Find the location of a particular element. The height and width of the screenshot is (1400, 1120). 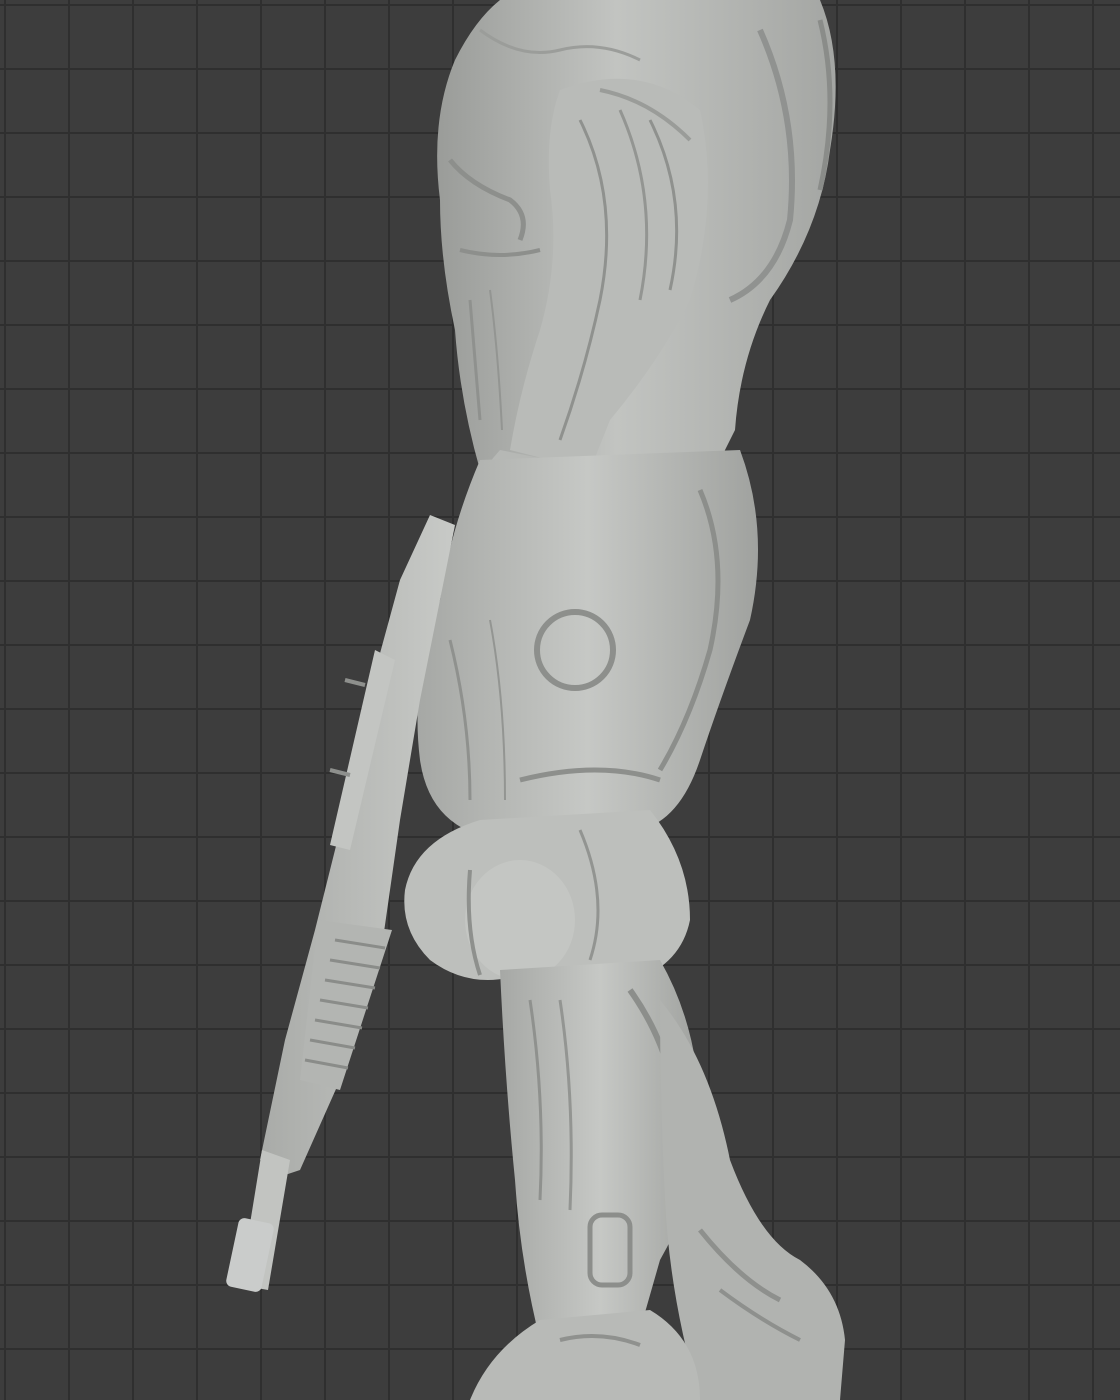

back-leg is located at coordinates (752, 1200).